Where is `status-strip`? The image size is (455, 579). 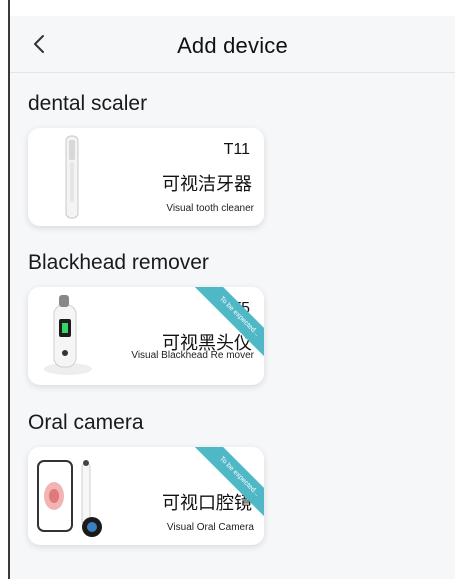 status-strip is located at coordinates (232, 8).